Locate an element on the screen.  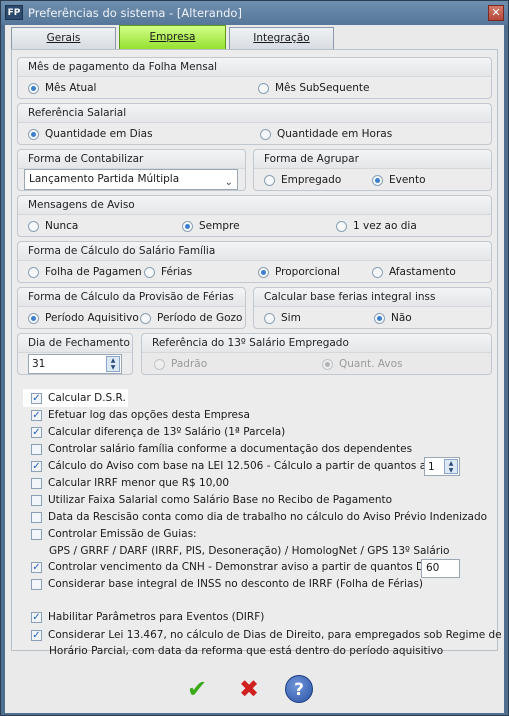
radio-periodo-gozo: Período de Gozo is located at coordinates (191, 318).